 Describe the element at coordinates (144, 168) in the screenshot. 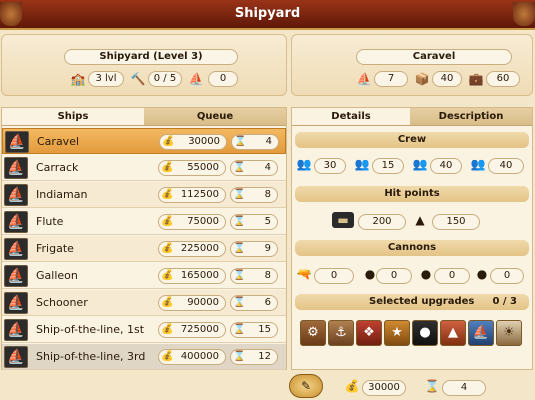

I see `ship-row: ⛵ Carrack 💰 55000 ⌛ 4` at that location.